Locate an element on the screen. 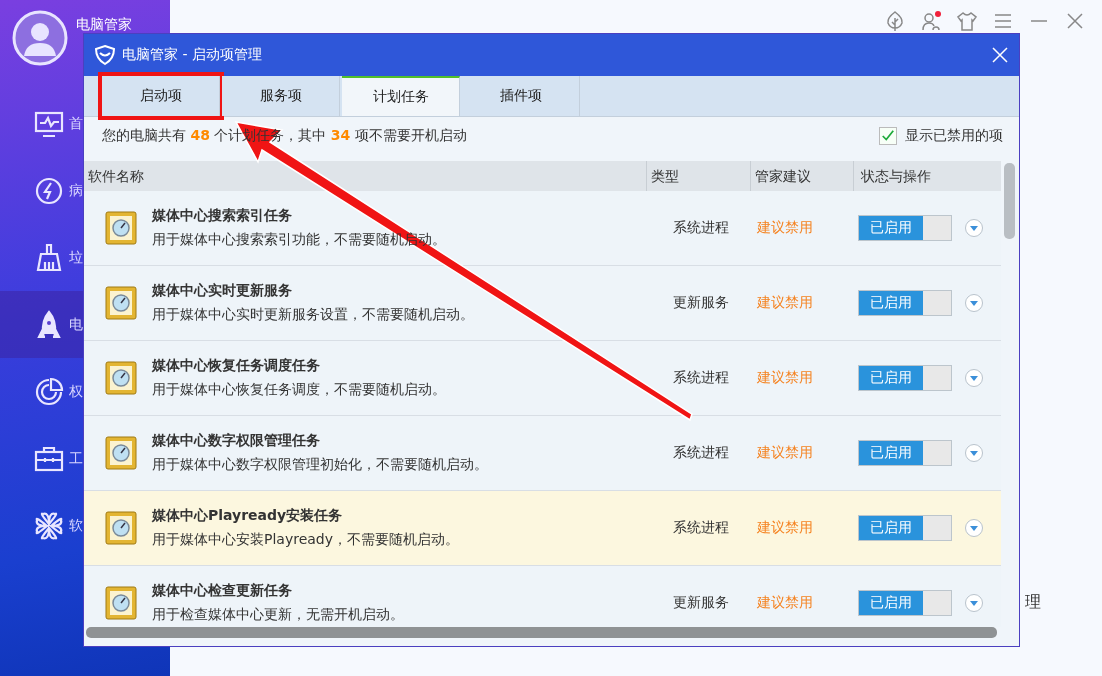  user-name: 电脑管家 is located at coordinates (104, 25).